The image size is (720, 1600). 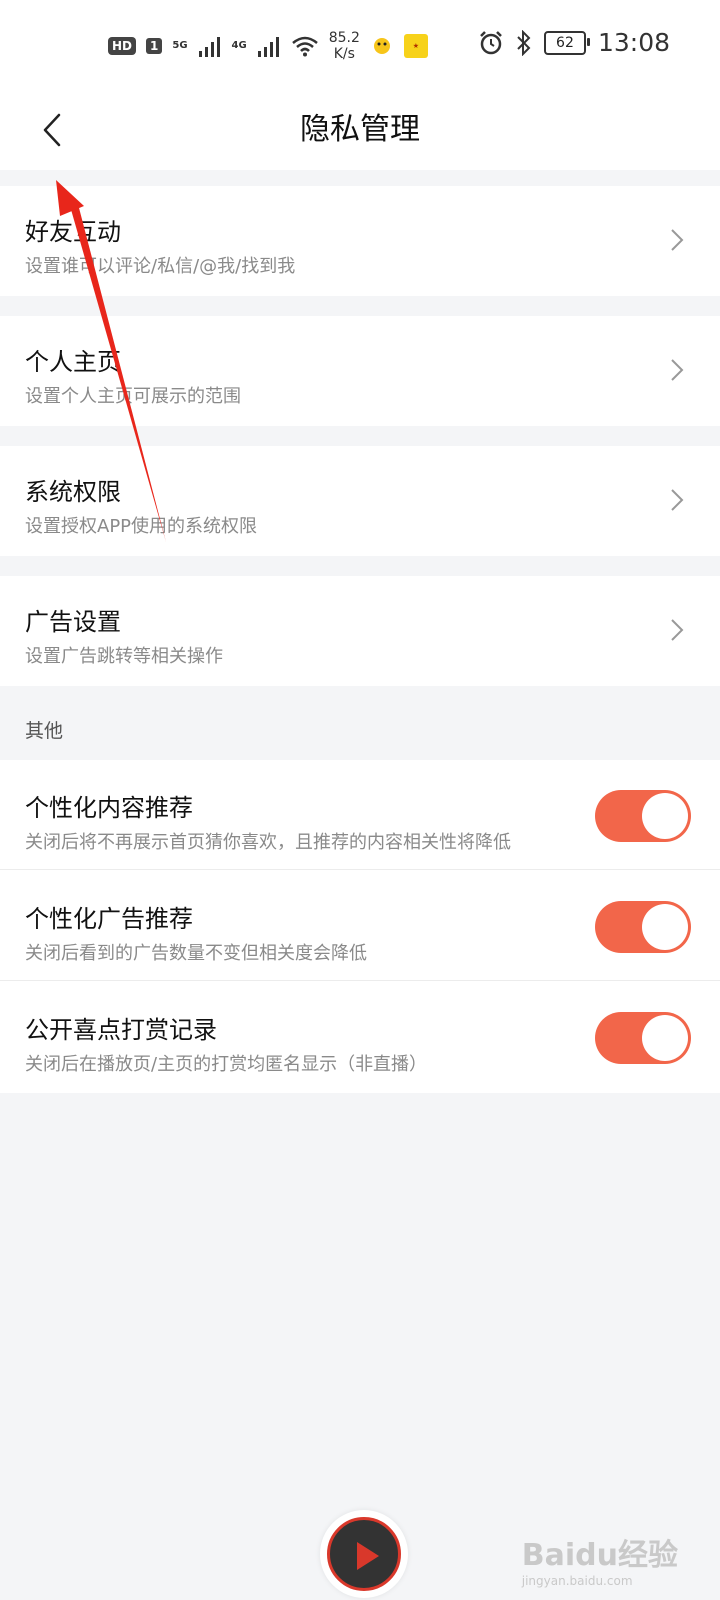 I want to click on floating-play-button, so click(x=364, y=1554).